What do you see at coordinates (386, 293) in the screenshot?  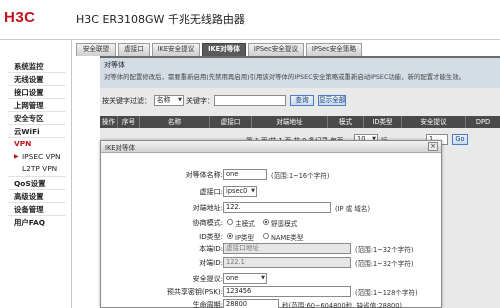 I see `psk-hint: (范围:1~128个字符)` at bounding box center [386, 293].